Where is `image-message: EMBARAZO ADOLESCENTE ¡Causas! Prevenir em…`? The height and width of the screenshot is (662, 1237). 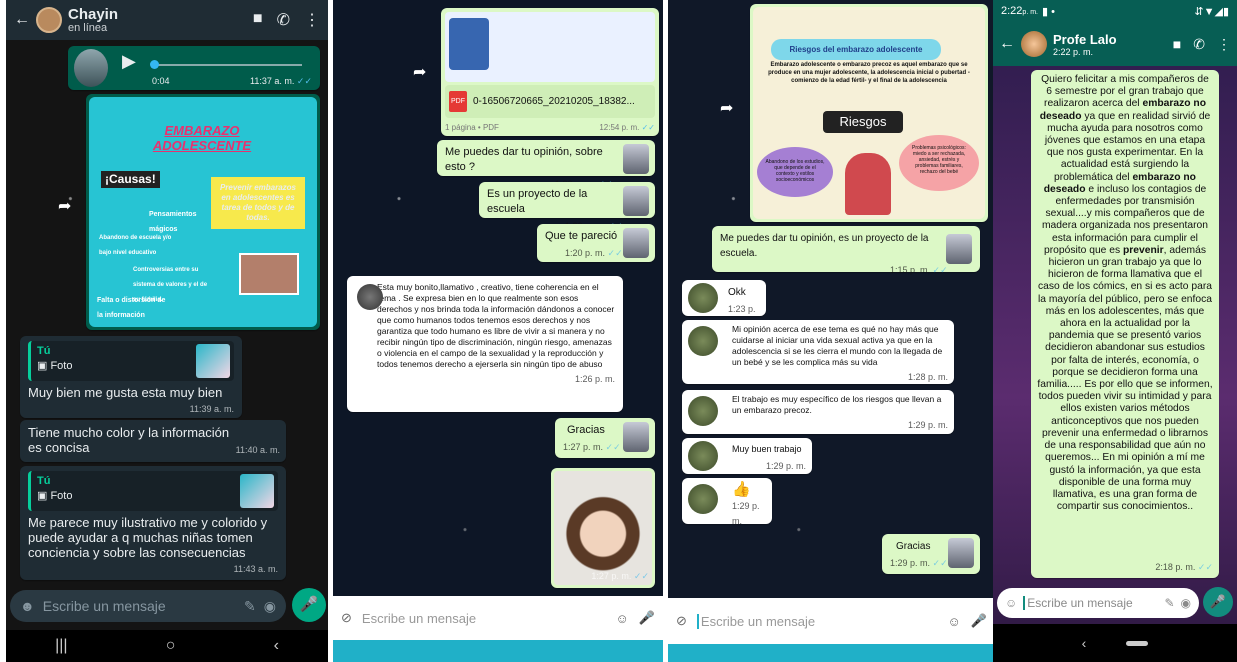 image-message: EMBARAZO ADOLESCENTE ¡Causas! Prevenir em… is located at coordinates (203, 212).